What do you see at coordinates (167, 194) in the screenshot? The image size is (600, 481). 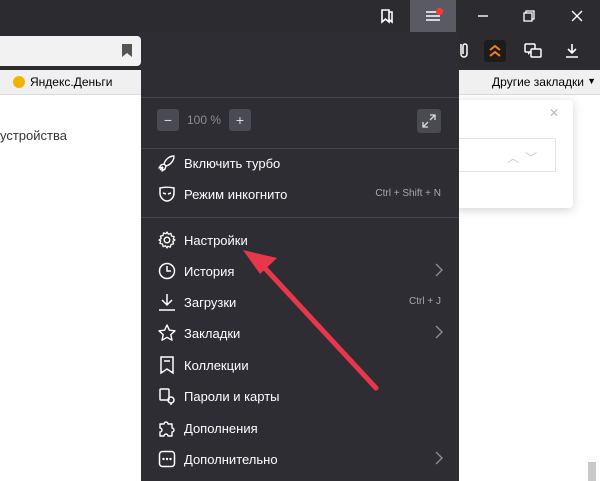 I see `incognito-mask-icon` at bounding box center [167, 194].